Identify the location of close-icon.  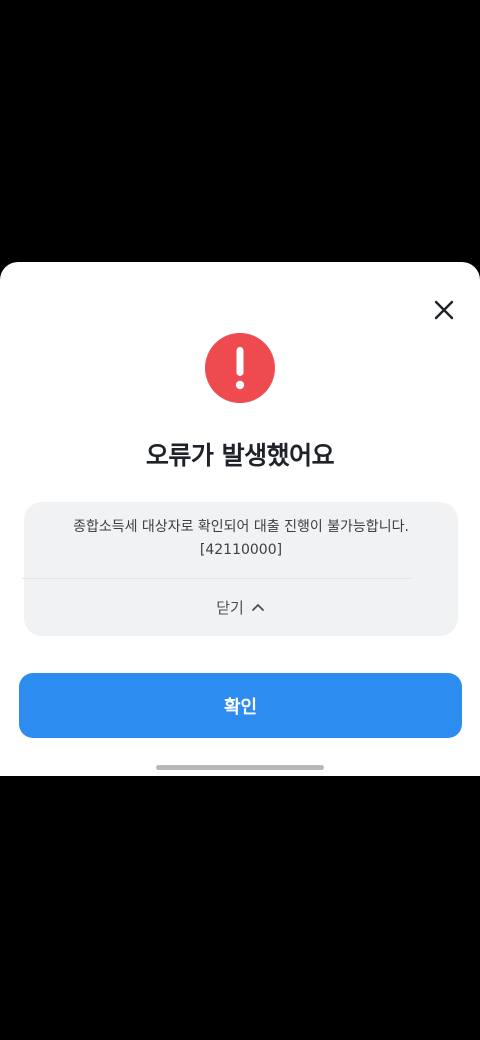
(444, 310).